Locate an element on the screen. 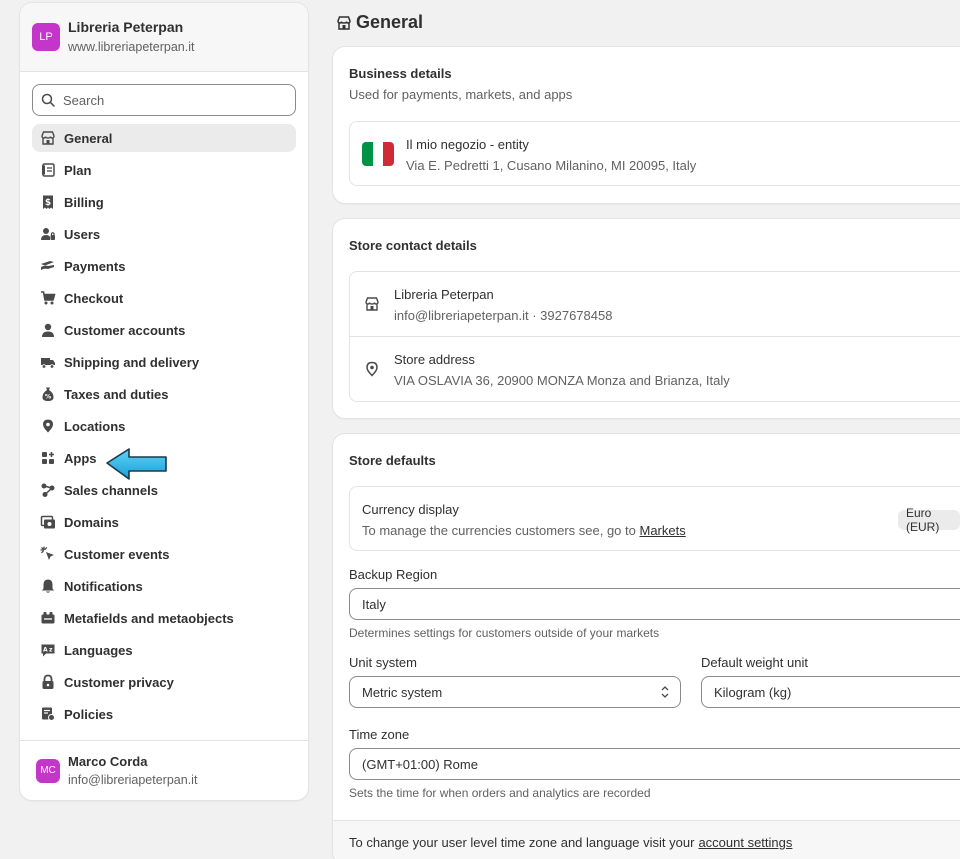  nav-item-customer-privacy: Customer privacy is located at coordinates (164, 682).